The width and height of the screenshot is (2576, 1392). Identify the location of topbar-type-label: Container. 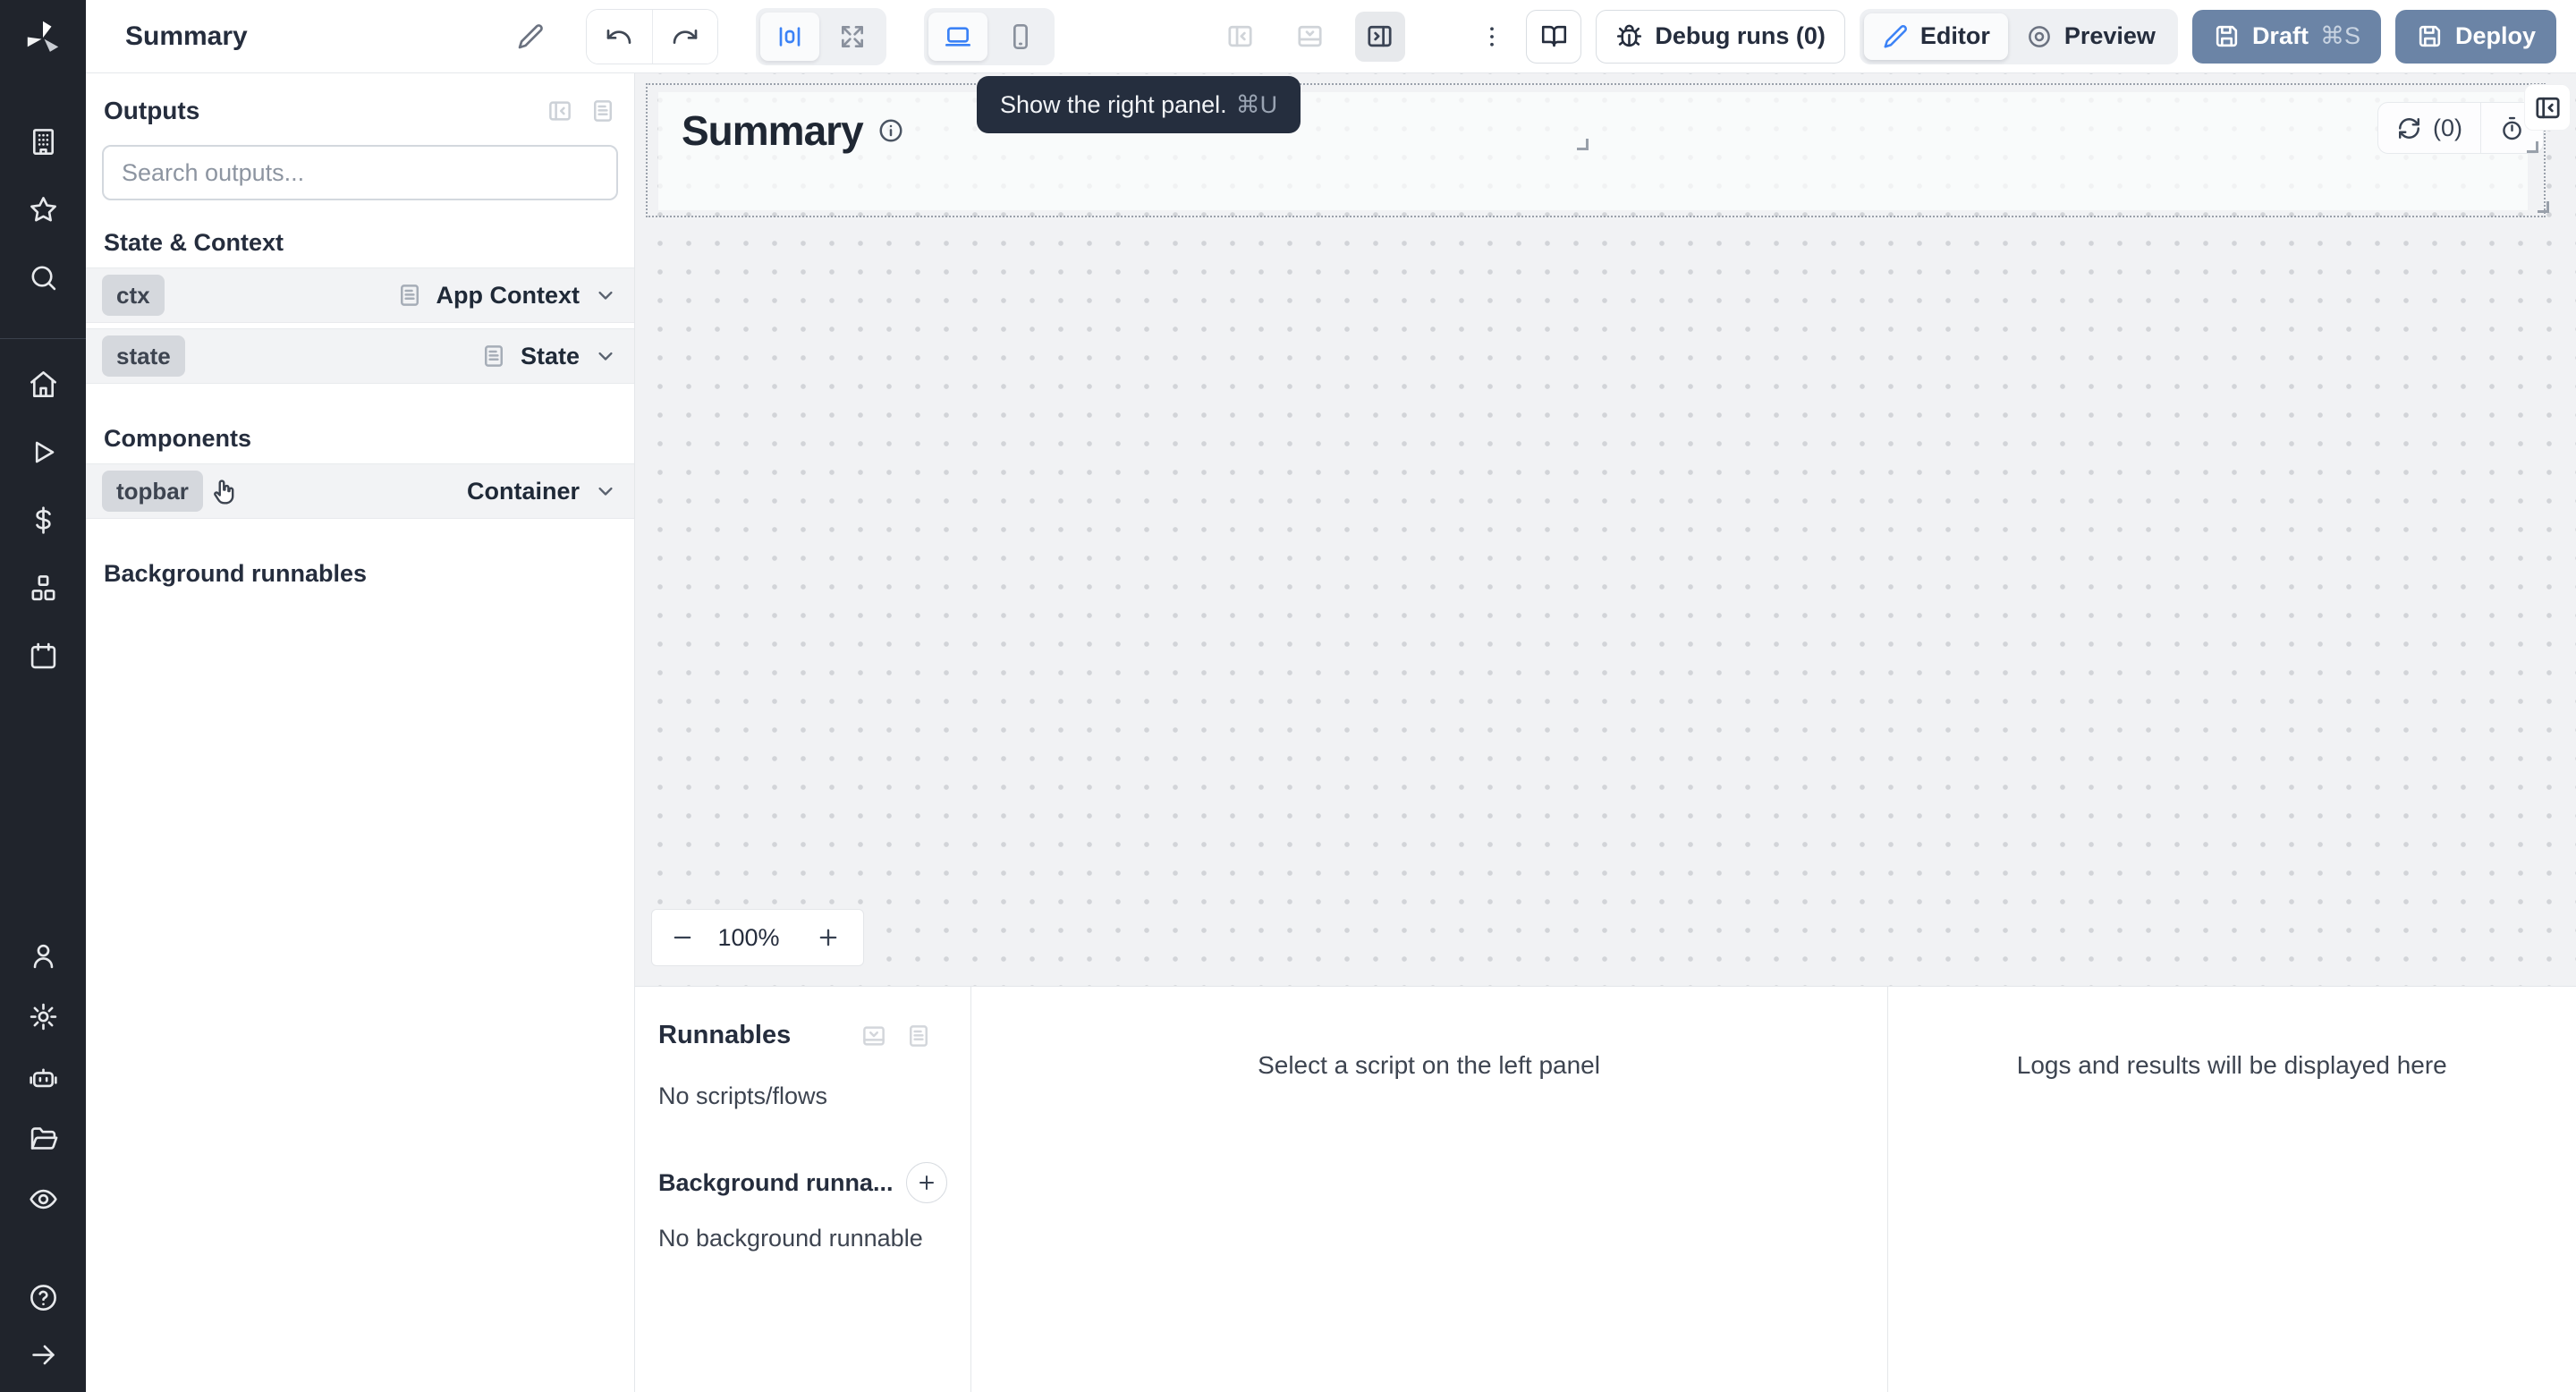
(523, 491).